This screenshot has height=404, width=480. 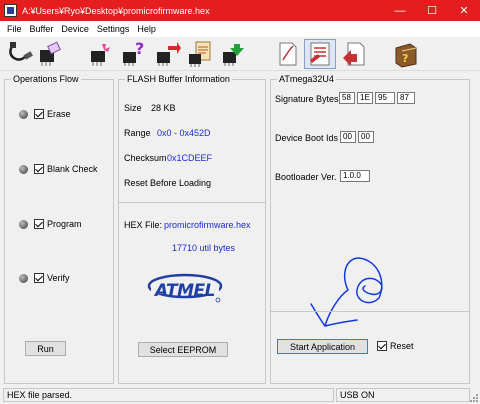 What do you see at coordinates (402, 346) in the screenshot?
I see `reset-label: Reset` at bounding box center [402, 346].